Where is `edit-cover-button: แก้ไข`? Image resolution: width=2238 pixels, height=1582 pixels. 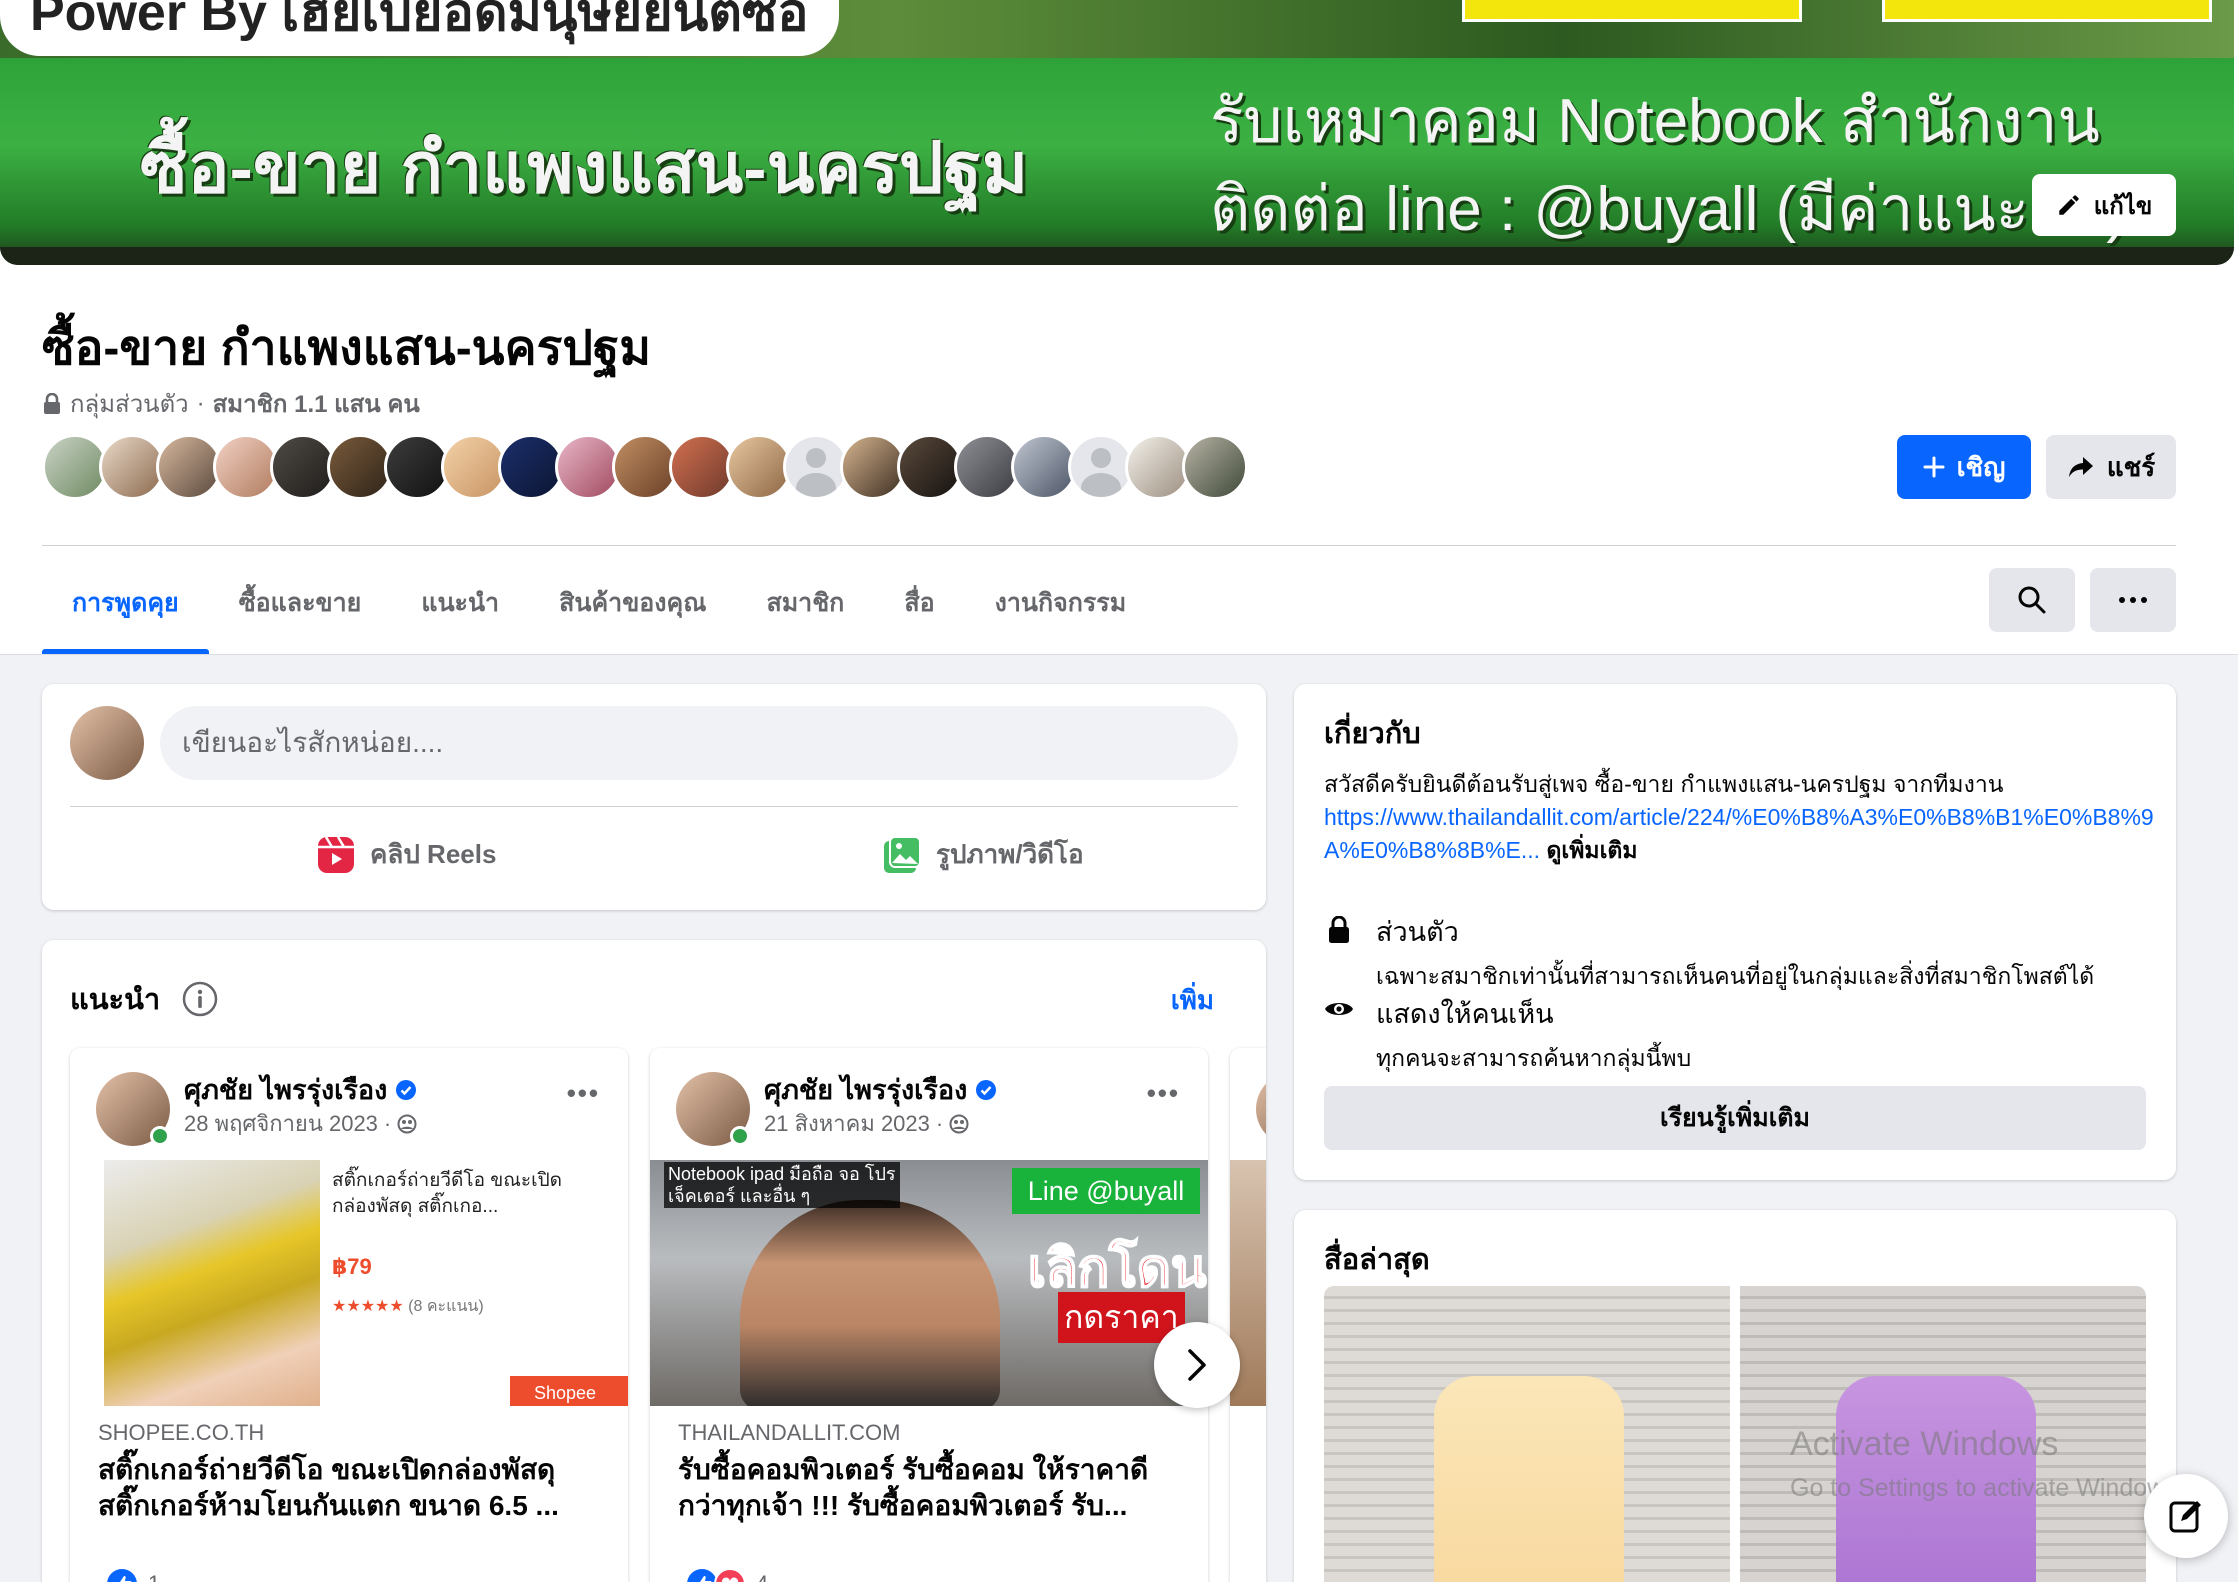 edit-cover-button: แก้ไข is located at coordinates (2104, 205).